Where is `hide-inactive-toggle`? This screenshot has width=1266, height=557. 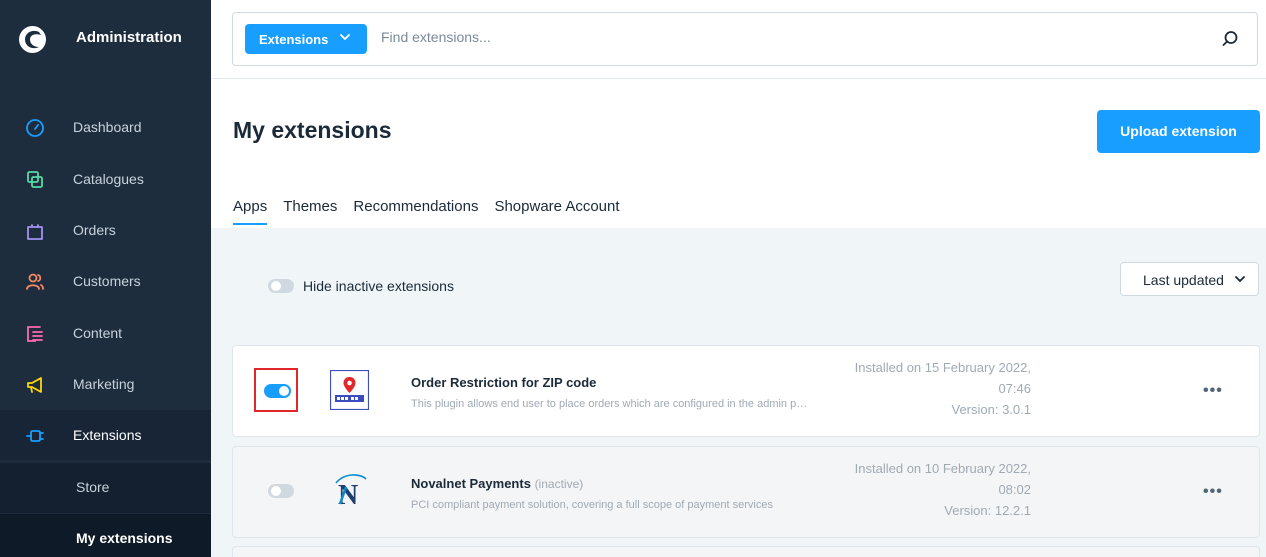
hide-inactive-toggle is located at coordinates (281, 286).